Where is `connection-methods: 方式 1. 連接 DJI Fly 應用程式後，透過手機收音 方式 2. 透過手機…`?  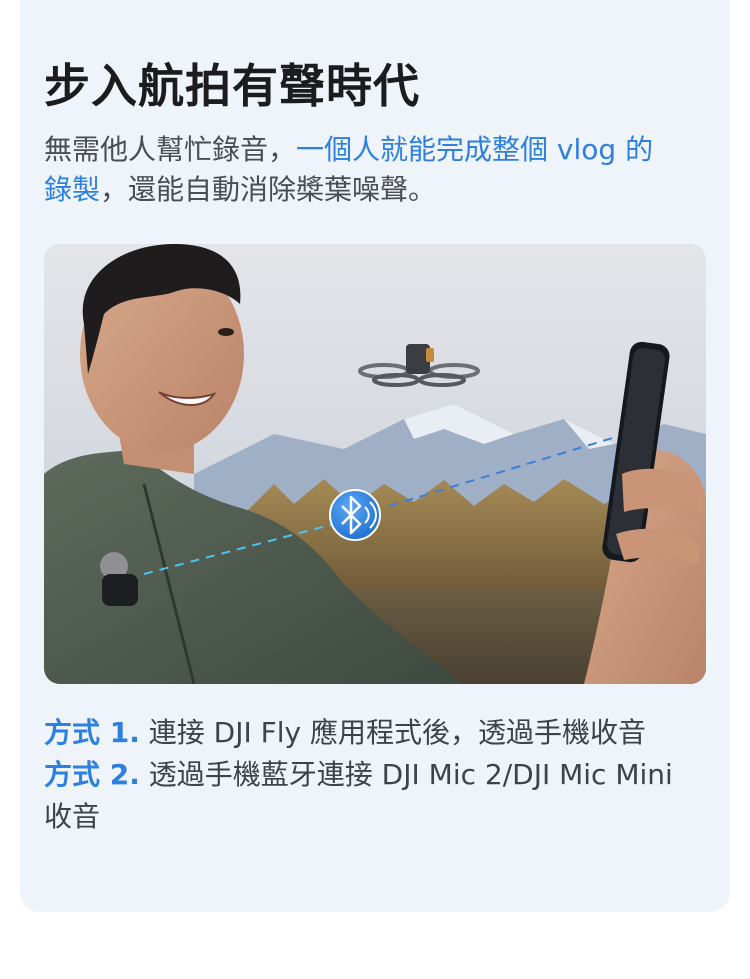
connection-methods: 方式 1. 連接 DJI Fly 應用程式後，透過手機收音 方式 2. 透過手機… is located at coordinates (377, 775).